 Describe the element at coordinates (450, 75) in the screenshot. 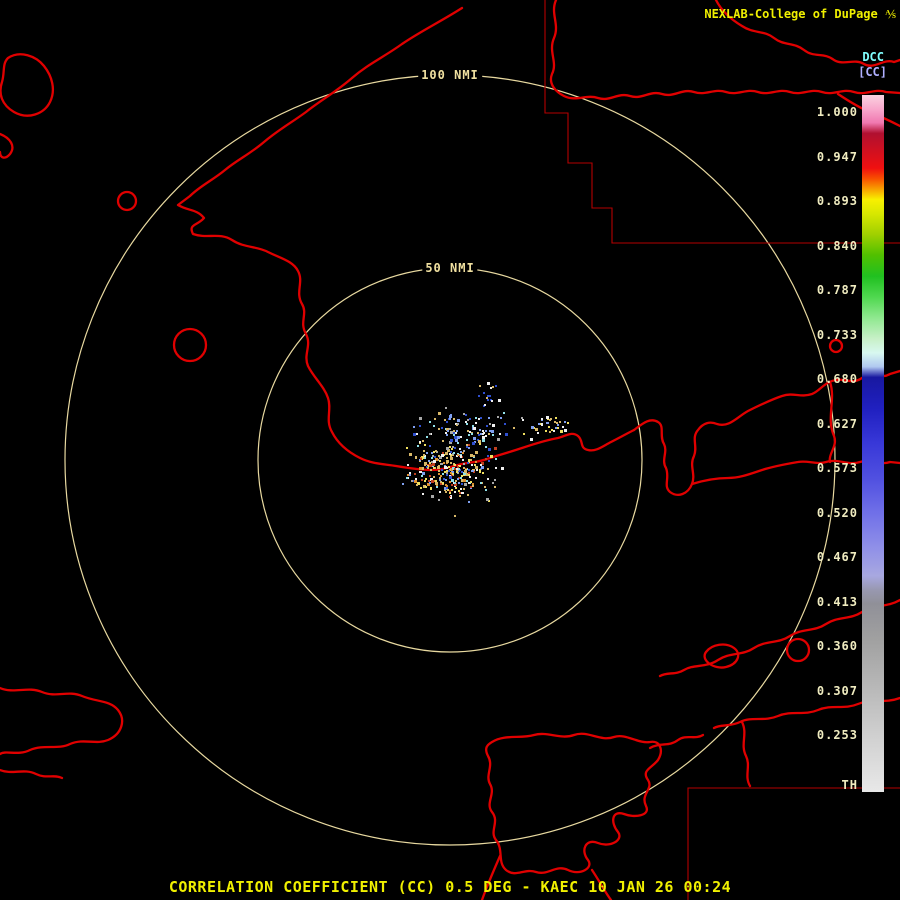

I see `range-ring-label: 100 NMI` at that location.